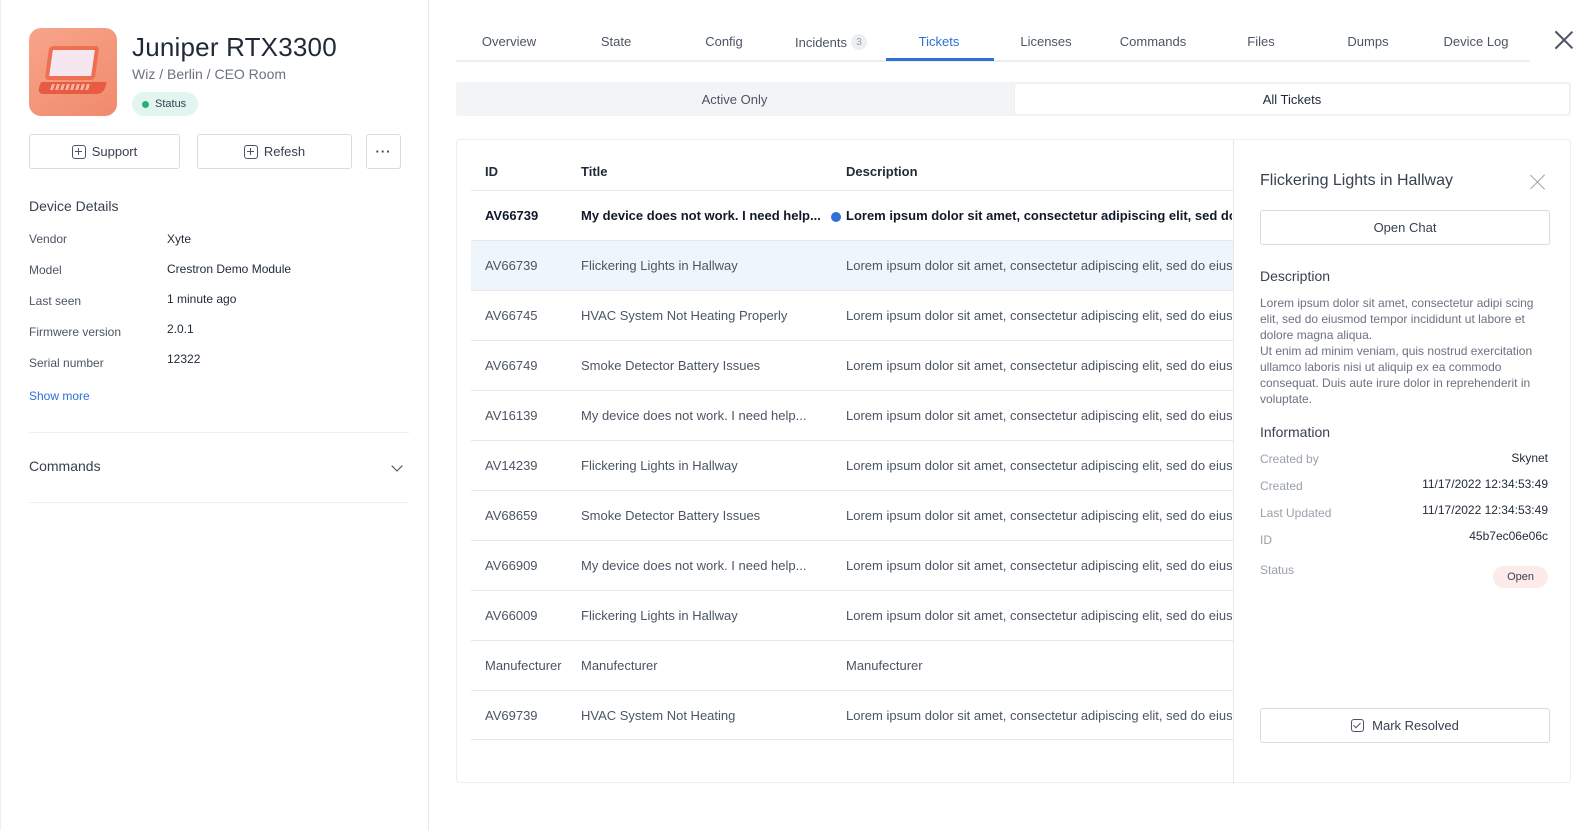  I want to click on filter-all-tickets: All Tickets, so click(1292, 99).